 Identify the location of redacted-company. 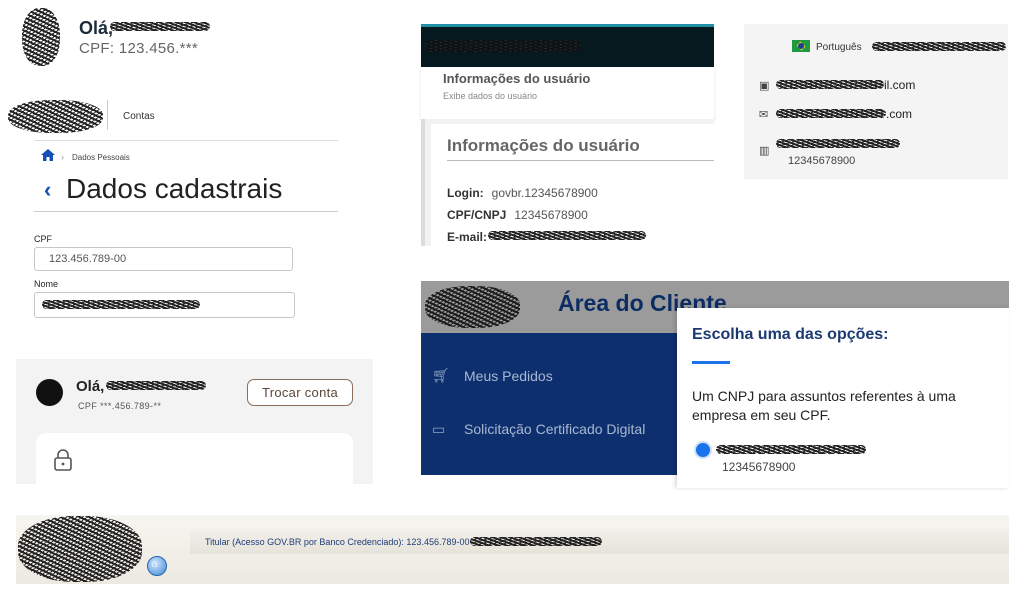
(791, 449).